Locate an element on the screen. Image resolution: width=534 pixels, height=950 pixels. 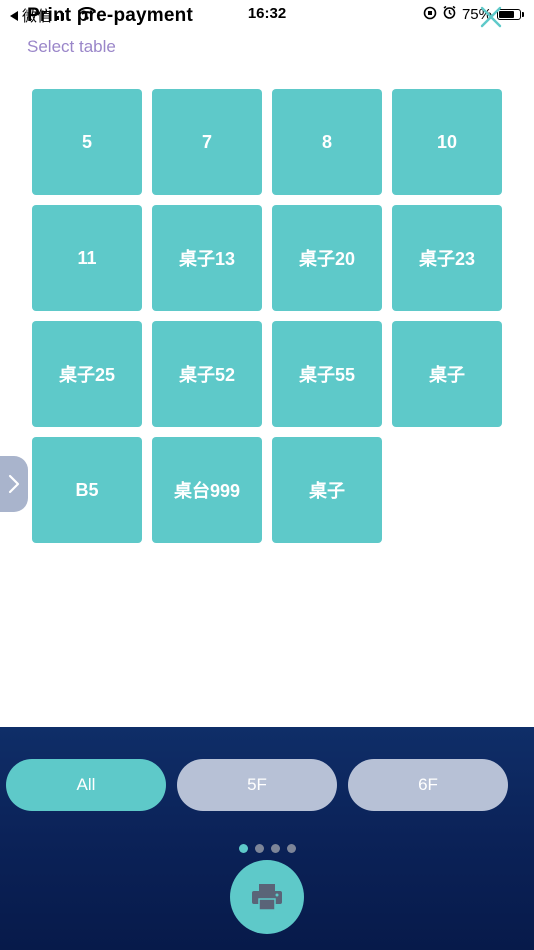
table-label: 10 is located at coordinates (447, 141).